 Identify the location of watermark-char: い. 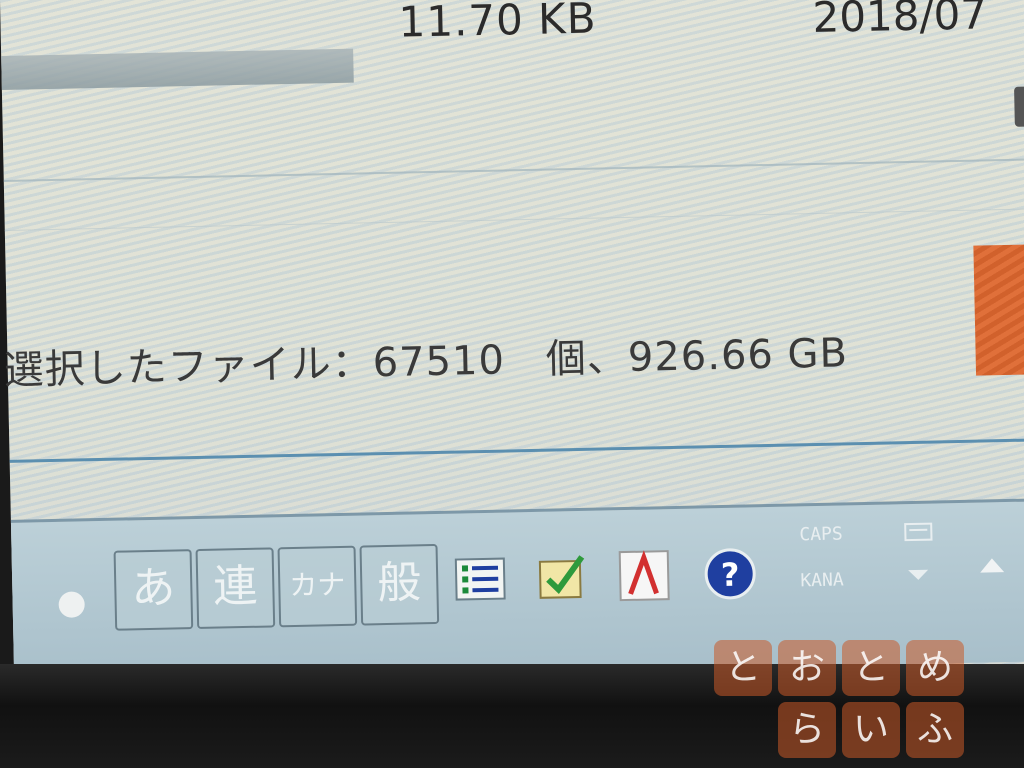
(871, 730).